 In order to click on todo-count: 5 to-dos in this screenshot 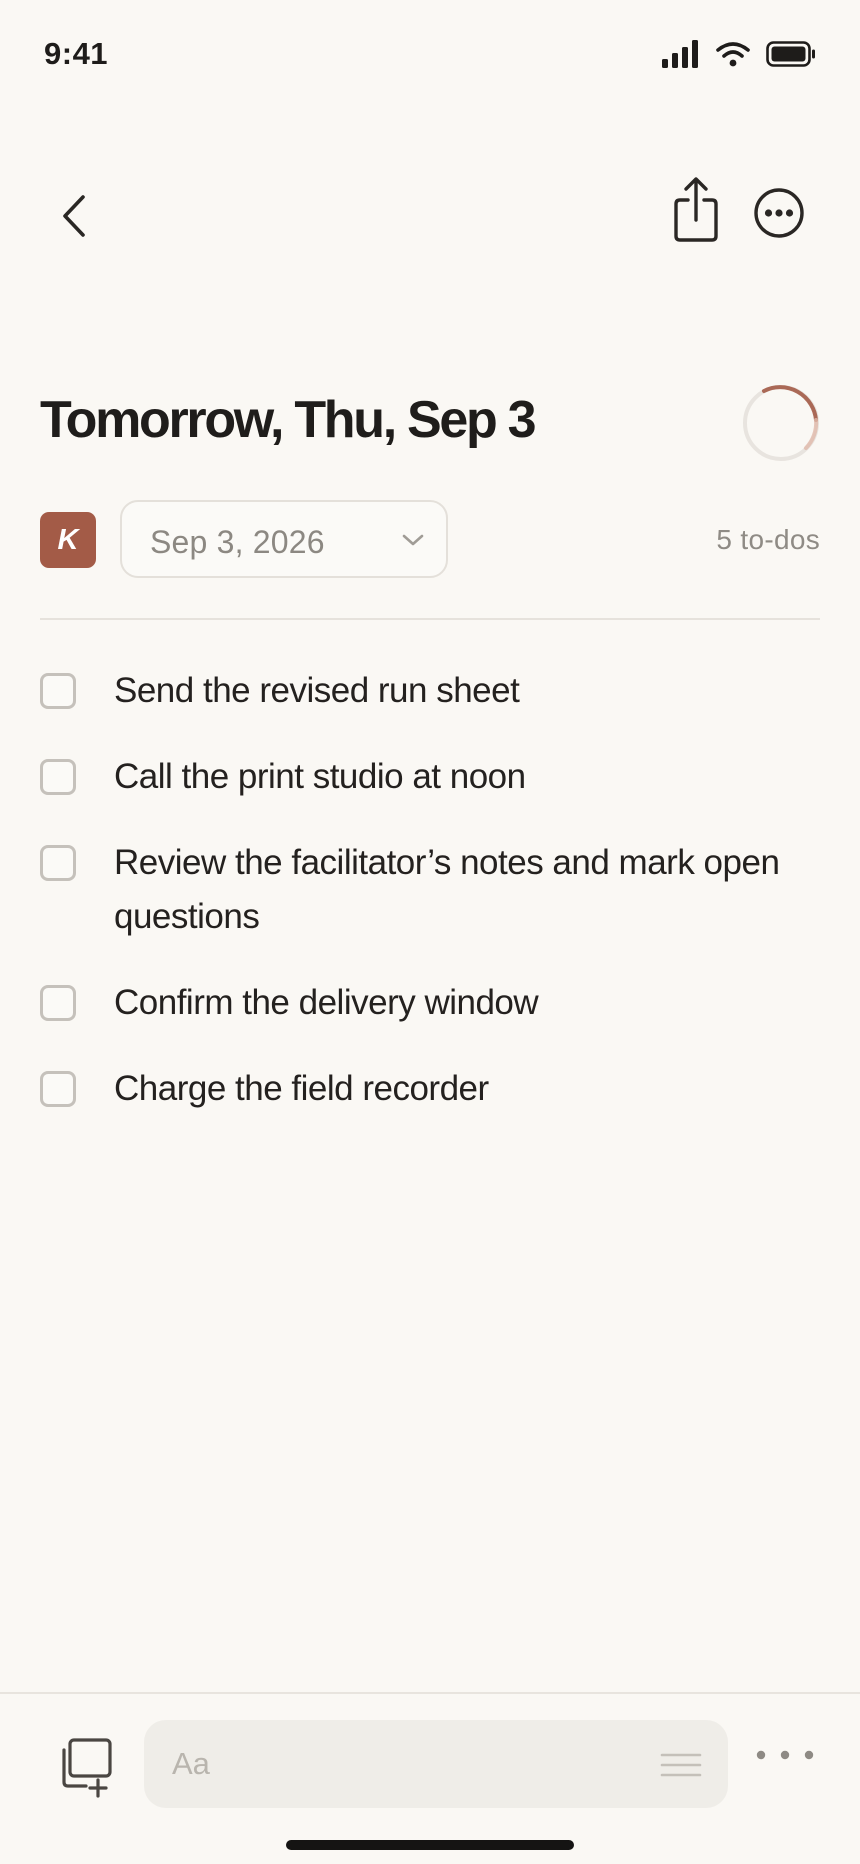, I will do `click(768, 539)`.